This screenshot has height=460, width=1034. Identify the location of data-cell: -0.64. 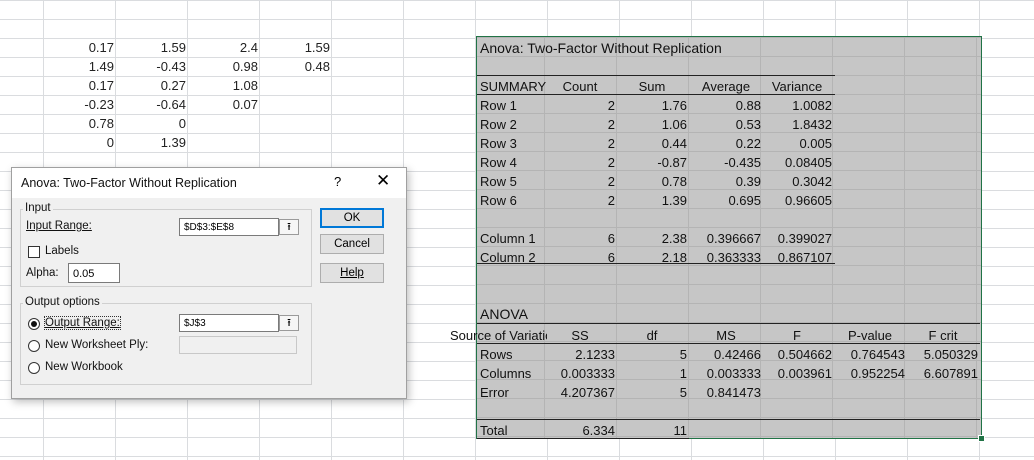
(151, 104).